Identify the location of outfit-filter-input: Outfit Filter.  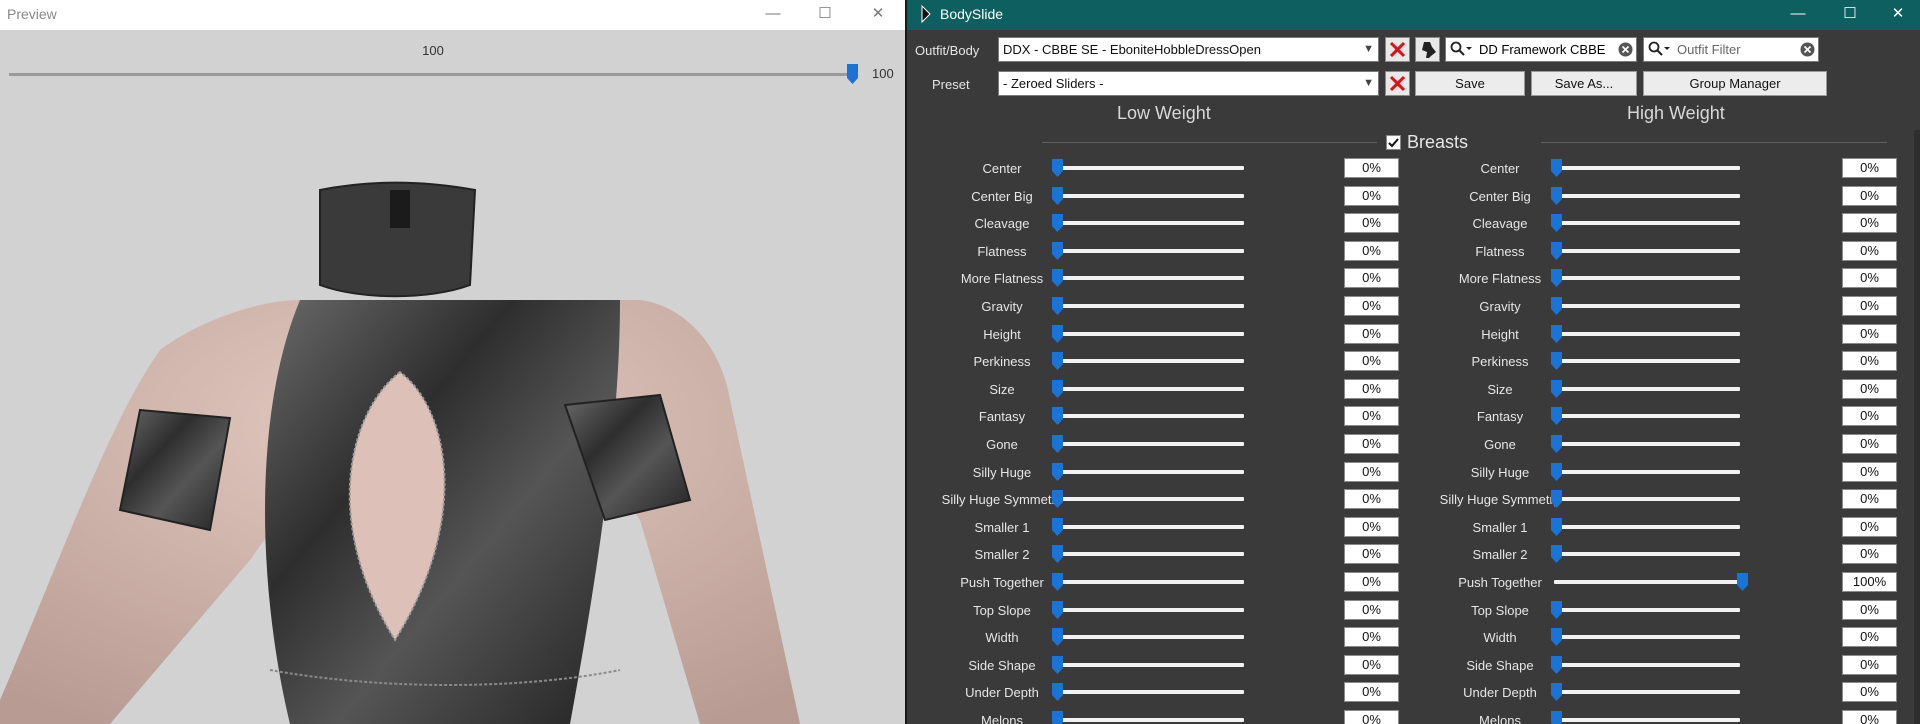
(1731, 49).